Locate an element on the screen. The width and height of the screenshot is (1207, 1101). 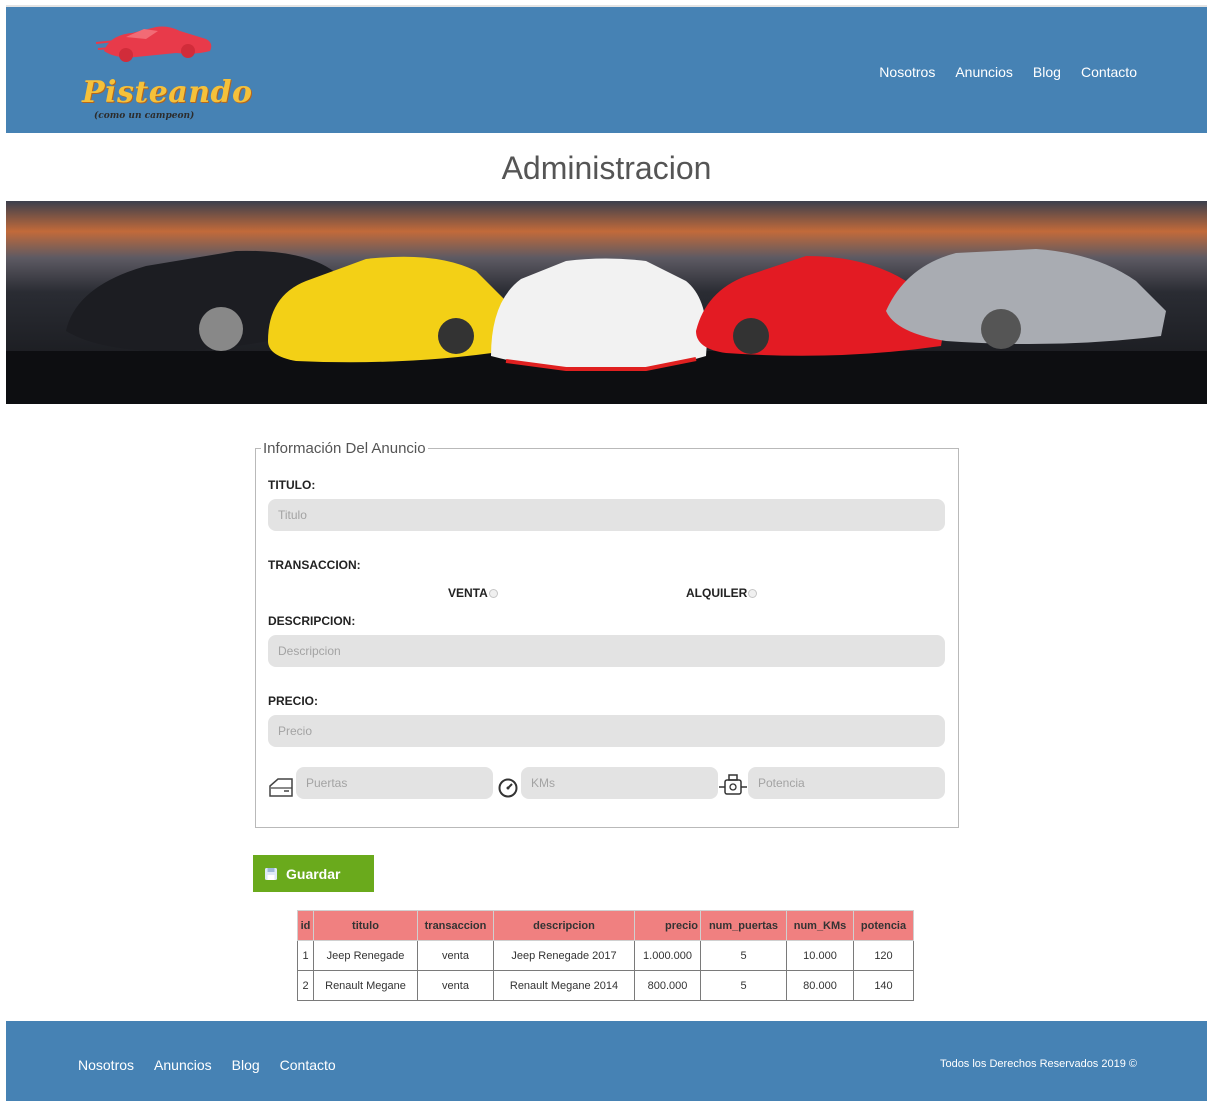
cell-precio: 1.000.000 is located at coordinates (667, 955).